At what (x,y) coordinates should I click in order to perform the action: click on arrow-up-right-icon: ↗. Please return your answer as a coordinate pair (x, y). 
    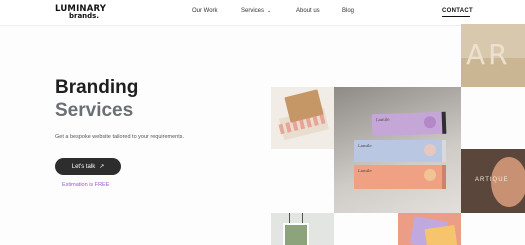
    Looking at the image, I should click on (102, 167).